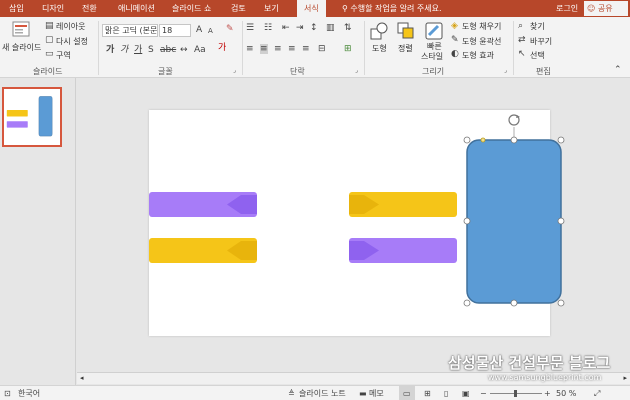 This screenshot has height=400, width=630. Describe the element at coordinates (379, 31) in the screenshot. I see `shapes-icon` at that location.